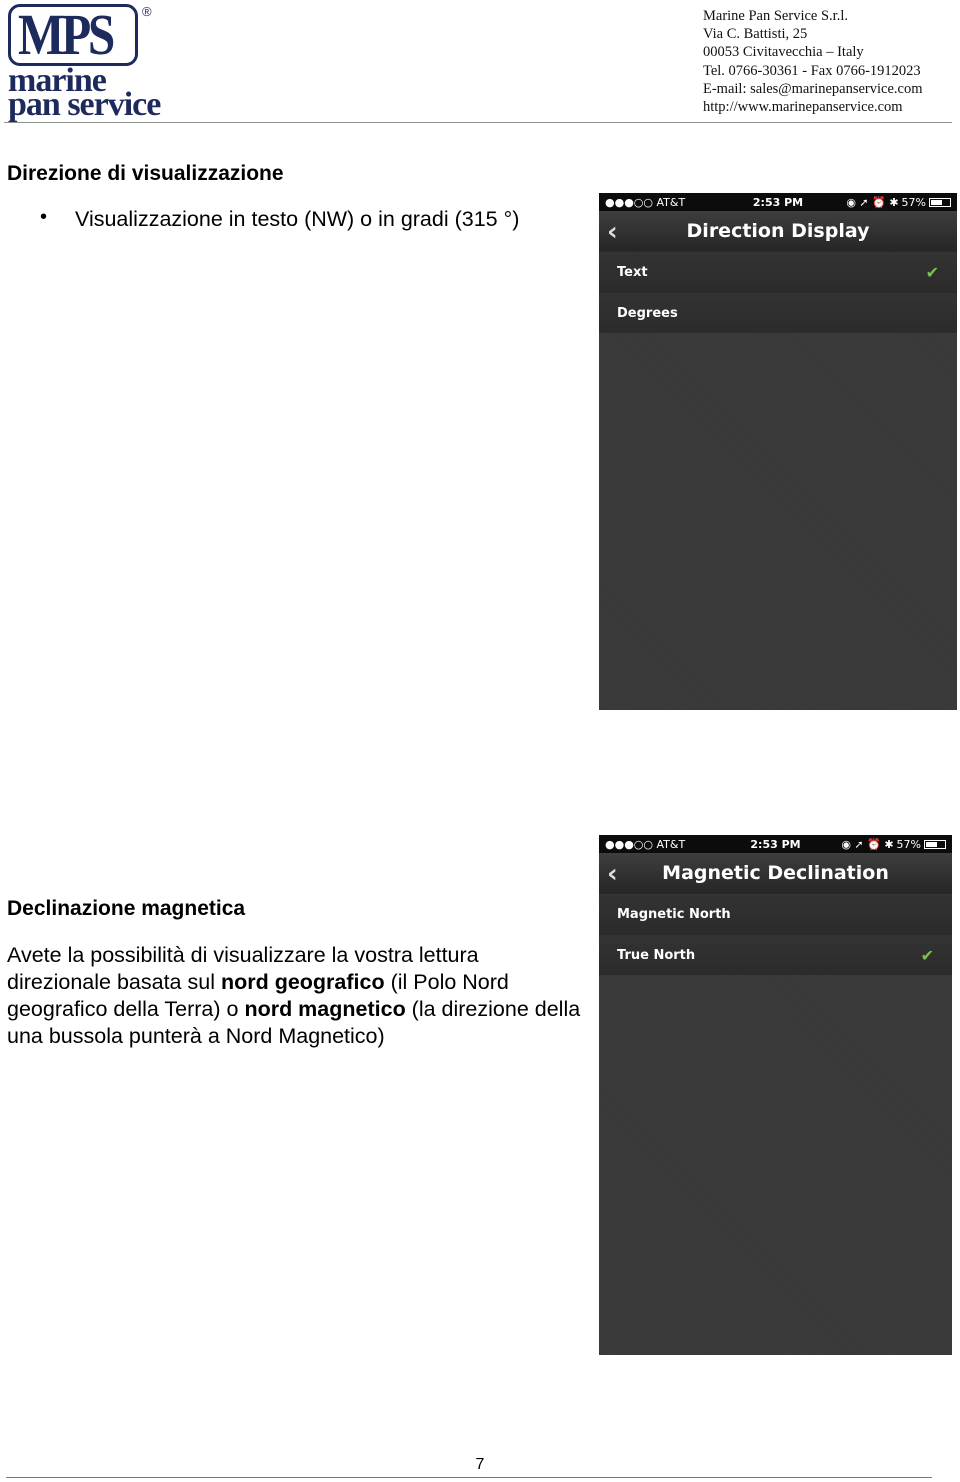 Image resolution: width=960 pixels, height=1482 pixels. I want to click on option-label: True North, so click(656, 955).